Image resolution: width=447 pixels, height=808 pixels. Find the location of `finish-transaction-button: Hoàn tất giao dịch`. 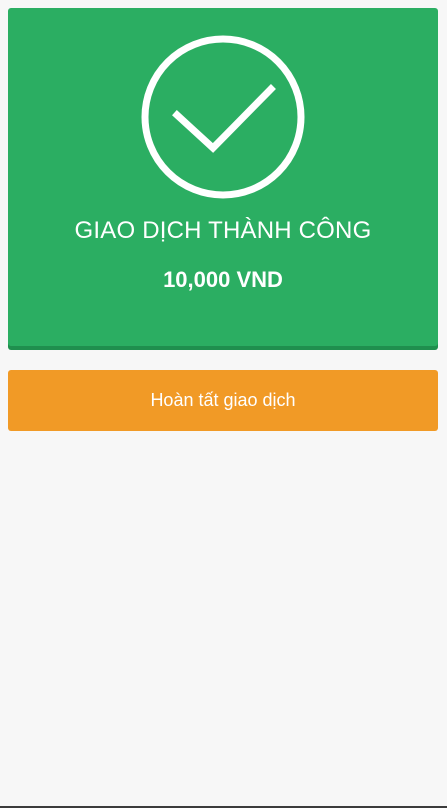

finish-transaction-button: Hoàn tất giao dịch is located at coordinates (223, 400).